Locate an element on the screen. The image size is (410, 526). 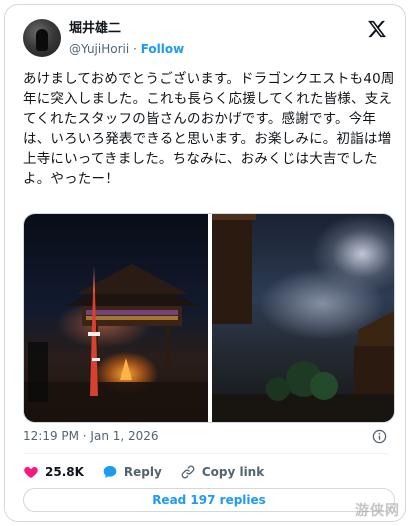
action-bar: 25.8K Reply Copy link is located at coordinates (152, 472).